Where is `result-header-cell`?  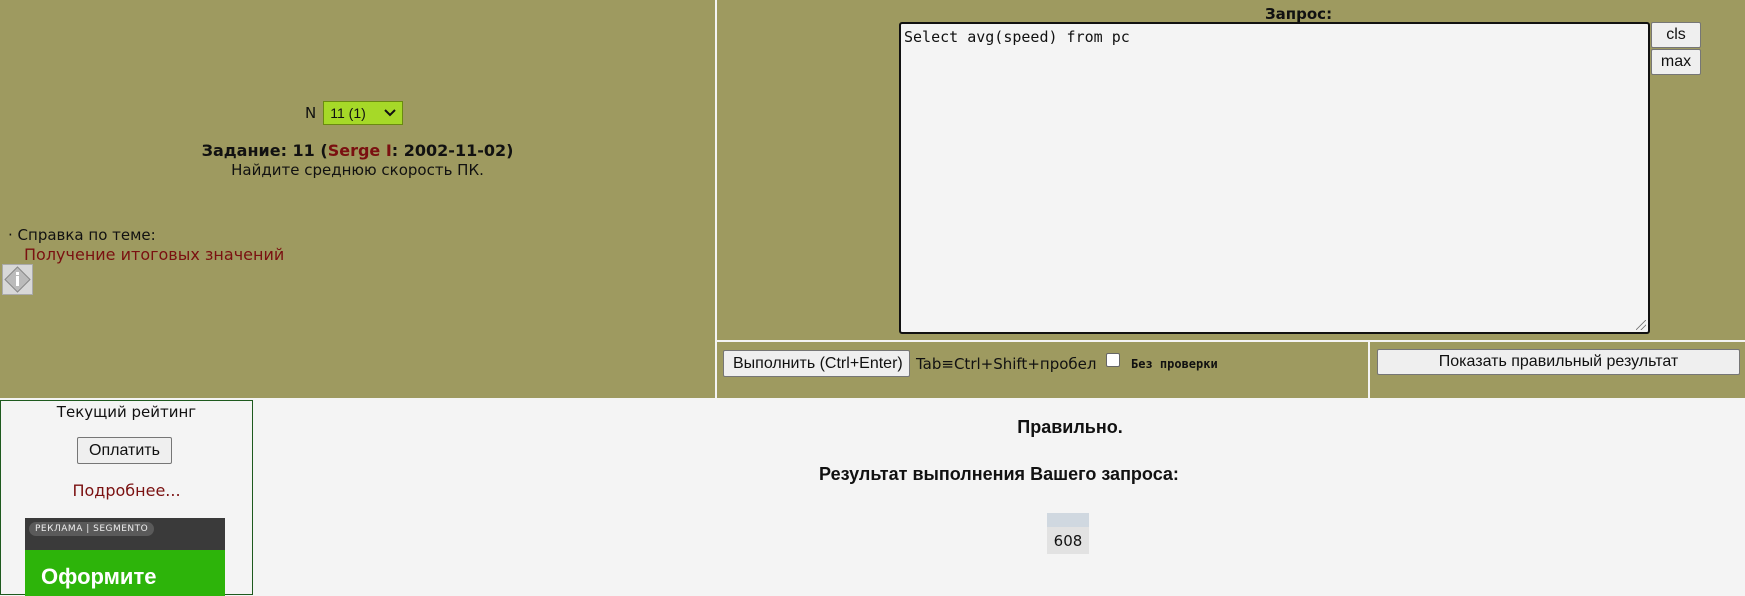 result-header-cell is located at coordinates (1068, 520).